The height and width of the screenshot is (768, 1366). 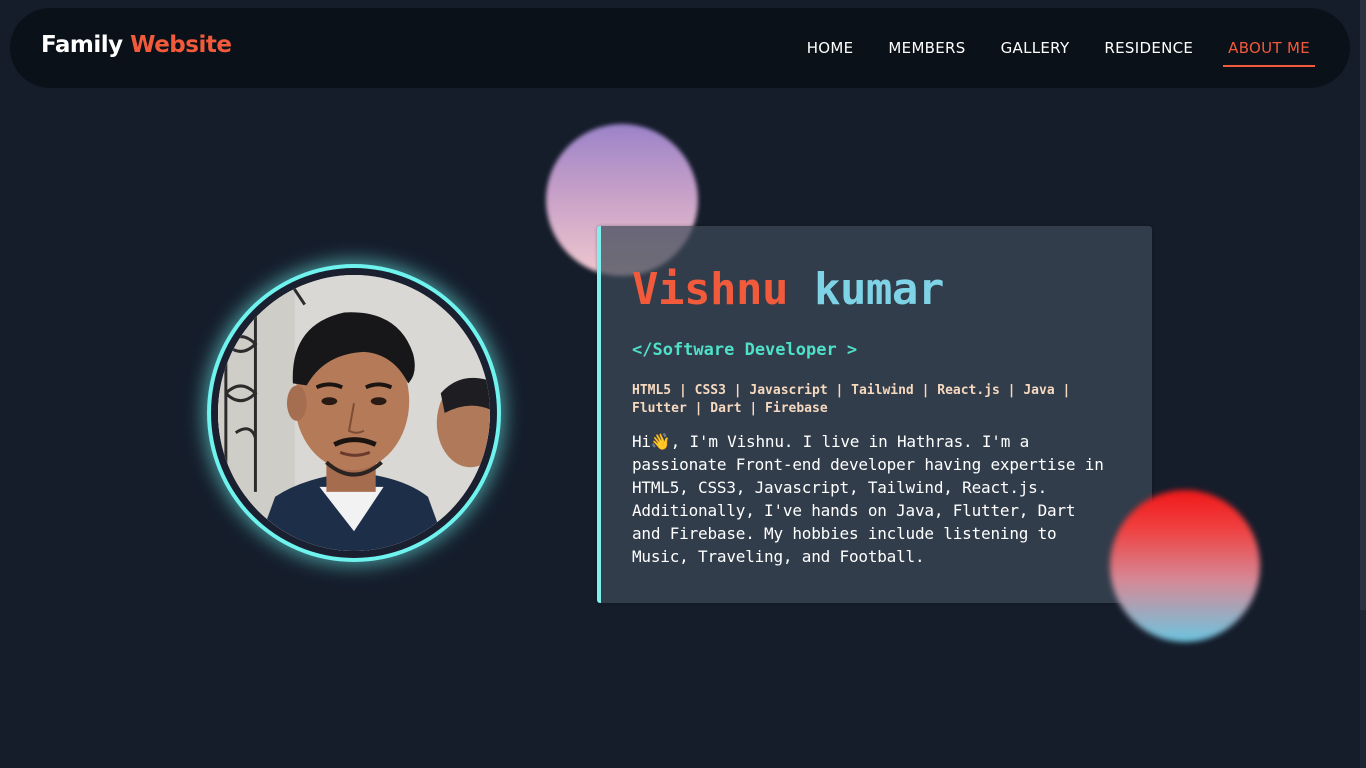 I want to click on nav-gallery: GALLERY, so click(x=1035, y=48).